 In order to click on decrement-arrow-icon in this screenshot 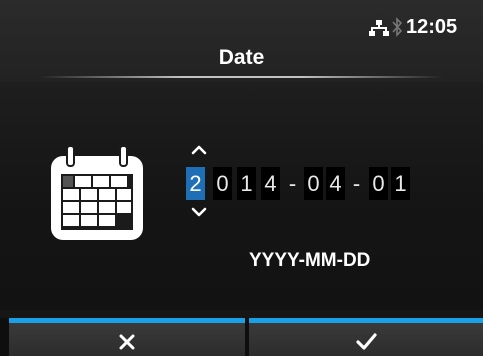, I will do `click(199, 213)`.